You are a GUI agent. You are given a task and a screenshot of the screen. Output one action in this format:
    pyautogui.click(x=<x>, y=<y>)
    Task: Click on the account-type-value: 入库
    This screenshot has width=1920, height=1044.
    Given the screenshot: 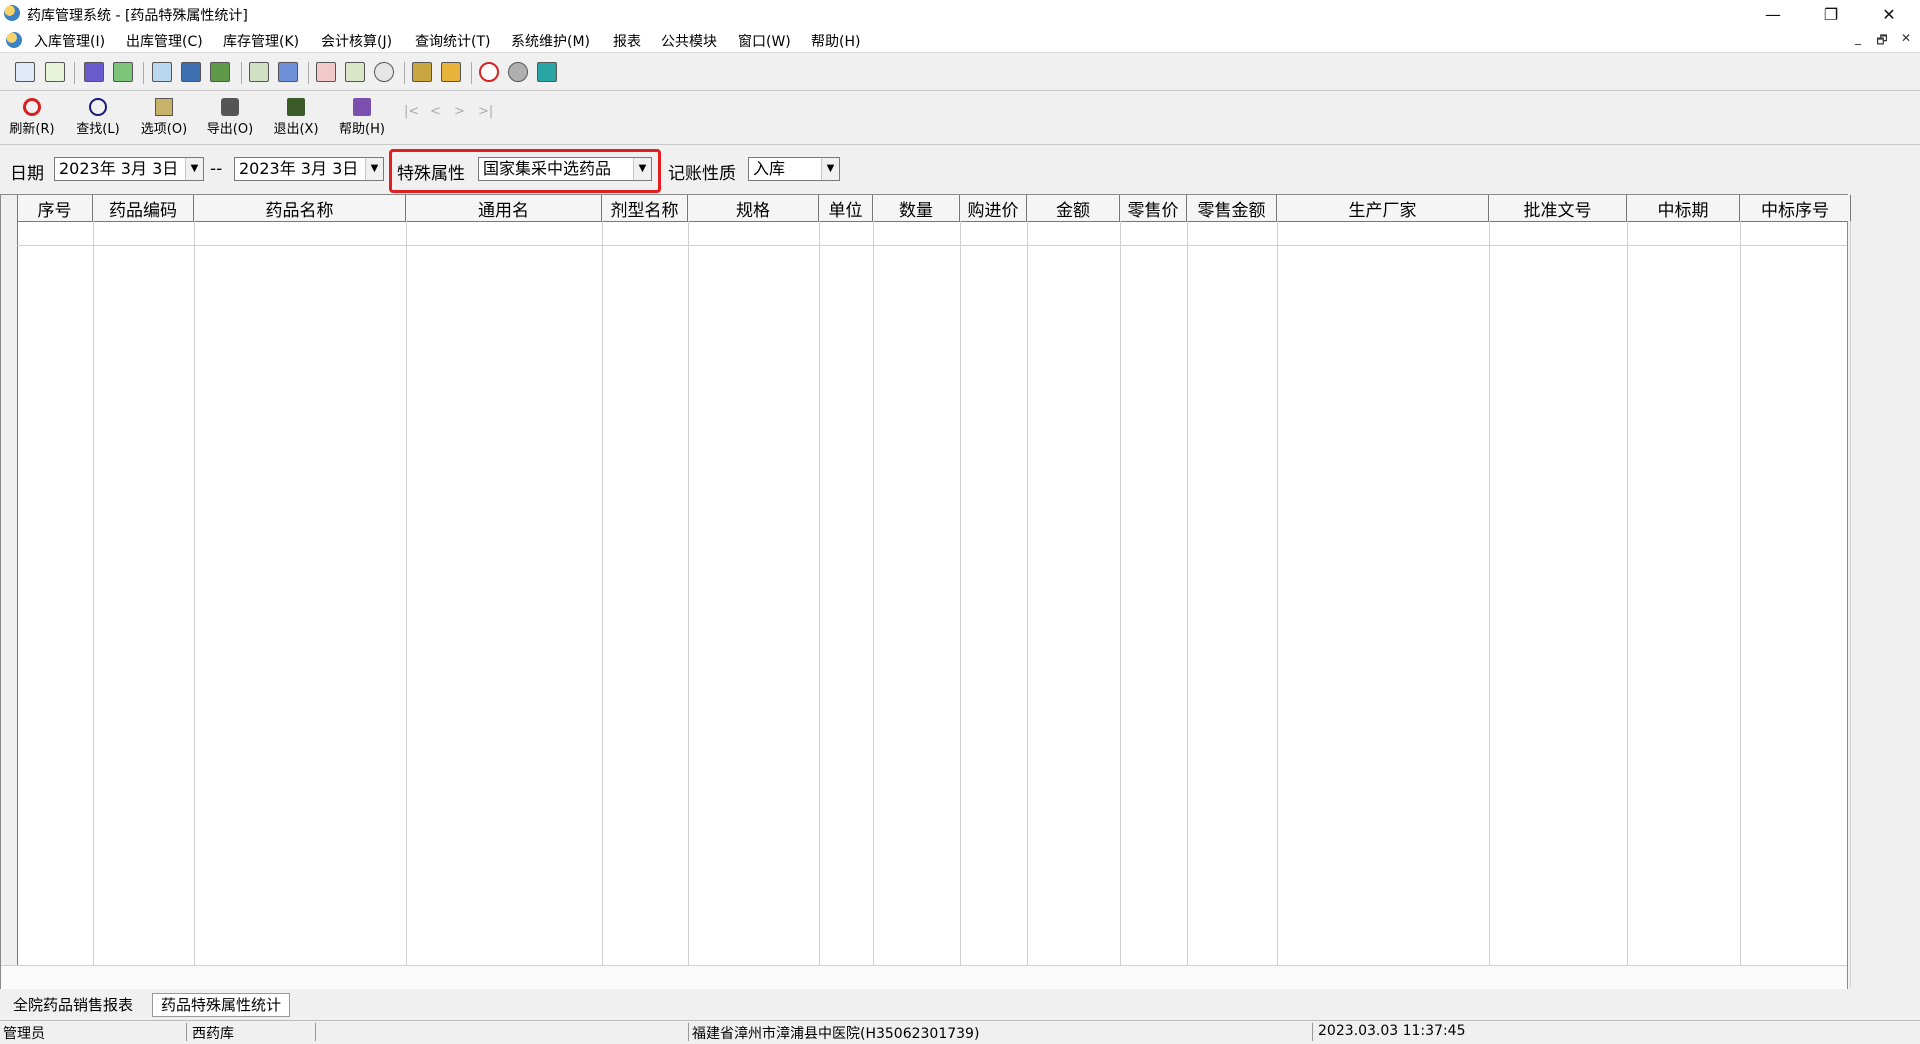 What is the action you would take?
    pyautogui.click(x=769, y=168)
    